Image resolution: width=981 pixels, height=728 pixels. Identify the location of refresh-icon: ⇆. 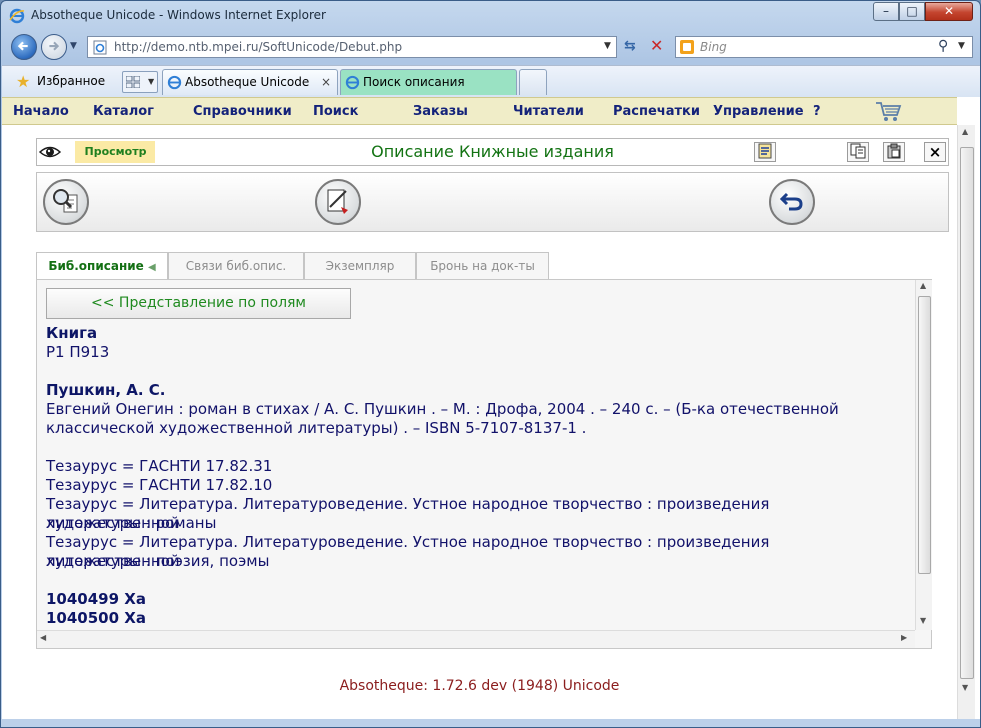
(630, 46).